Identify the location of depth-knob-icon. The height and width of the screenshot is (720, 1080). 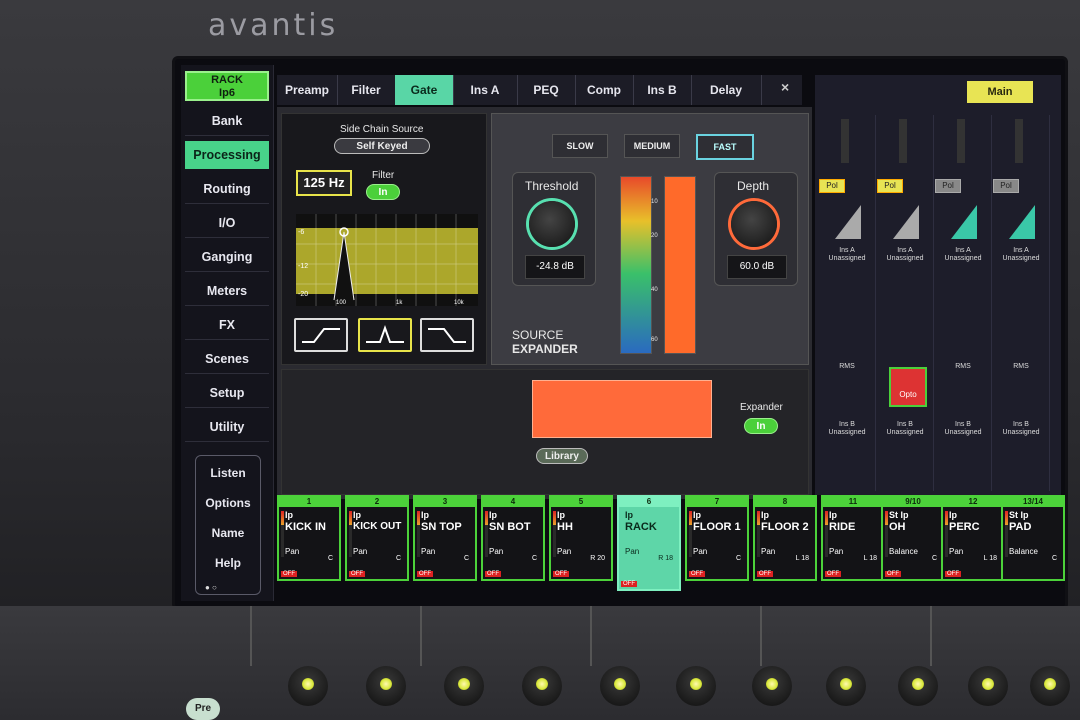
(754, 224).